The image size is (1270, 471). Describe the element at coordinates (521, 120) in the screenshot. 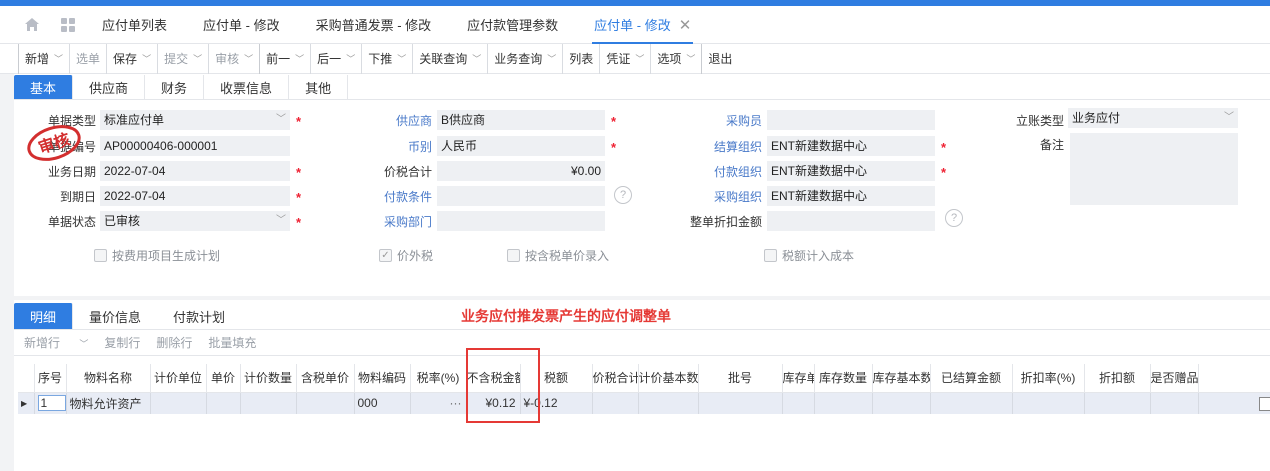

I see `supplier-field: B供应商` at that location.